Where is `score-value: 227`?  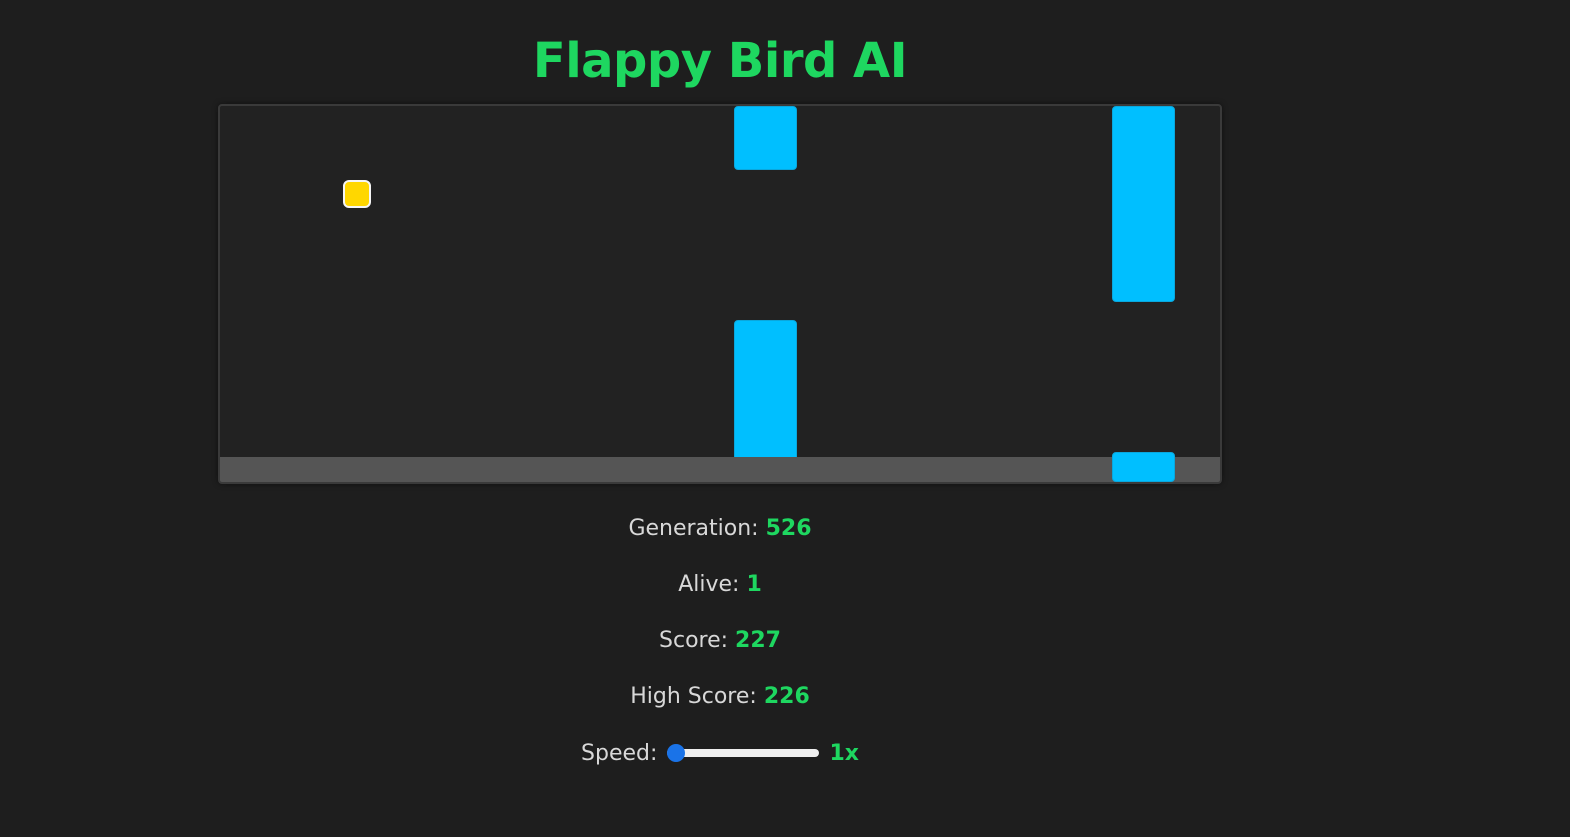 score-value: 227 is located at coordinates (758, 640).